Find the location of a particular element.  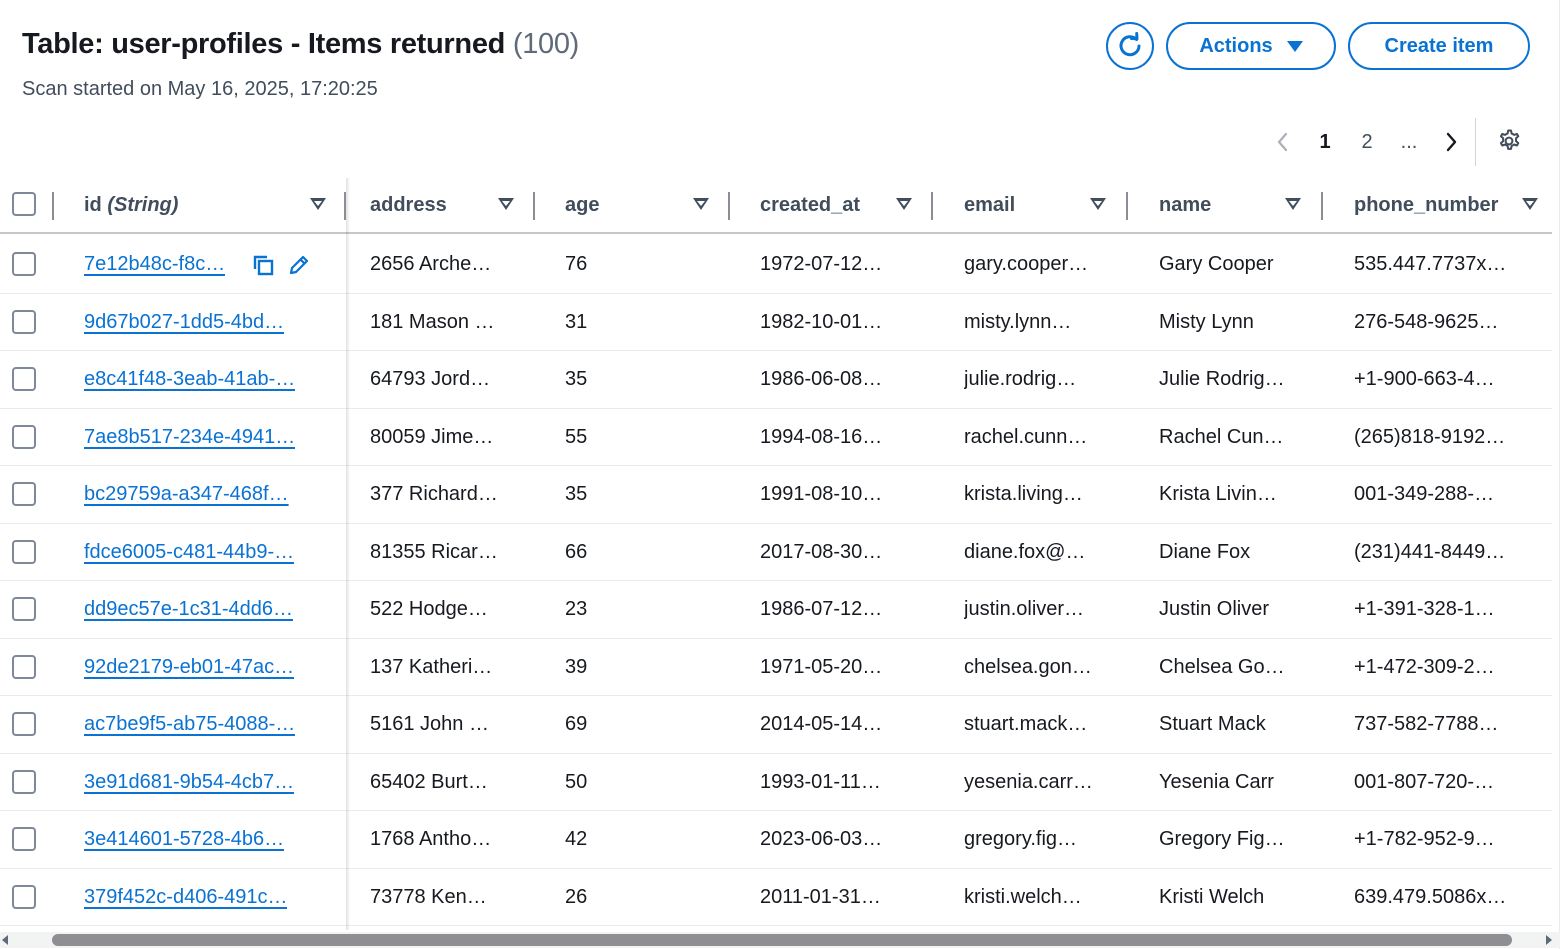

table-preferences-button is located at coordinates (1509, 141).